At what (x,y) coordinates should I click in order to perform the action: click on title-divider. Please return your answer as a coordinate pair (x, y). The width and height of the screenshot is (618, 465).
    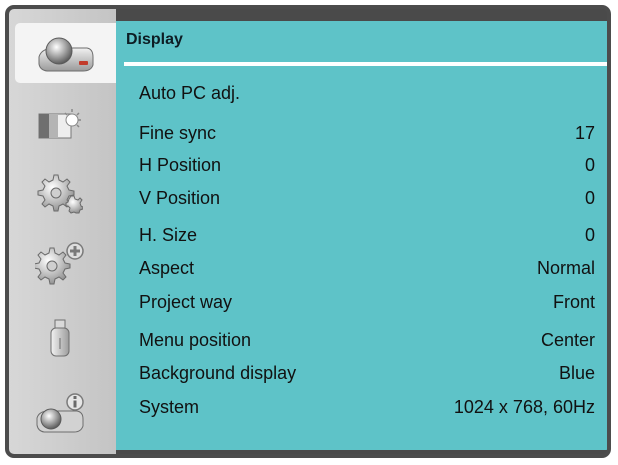
    Looking at the image, I should click on (365, 64).